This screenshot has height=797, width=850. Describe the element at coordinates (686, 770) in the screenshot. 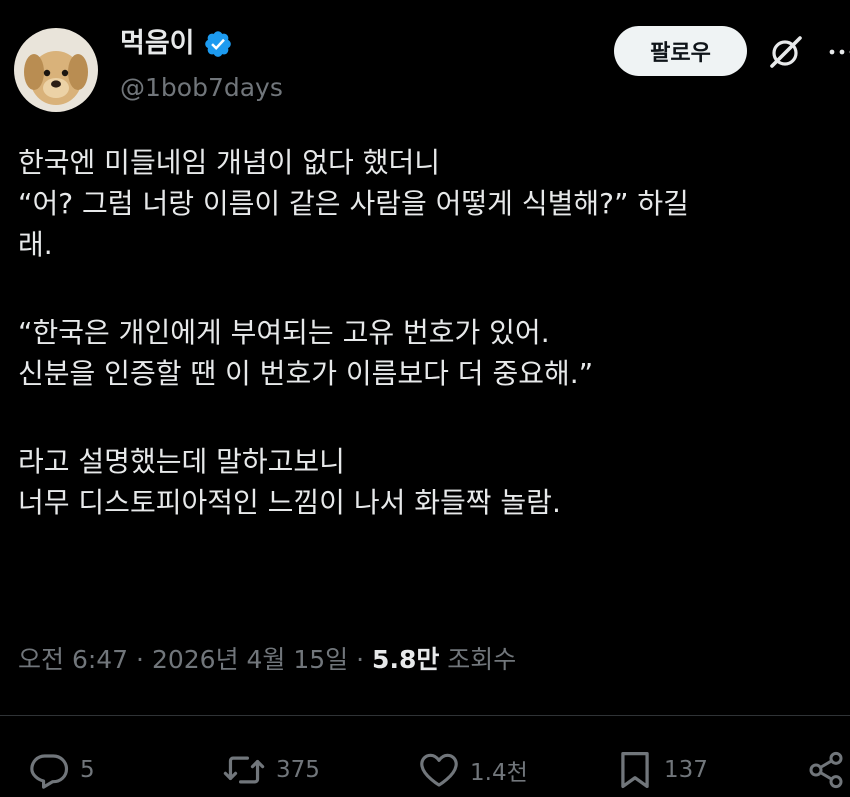

I see `bookmark-count: 137` at that location.